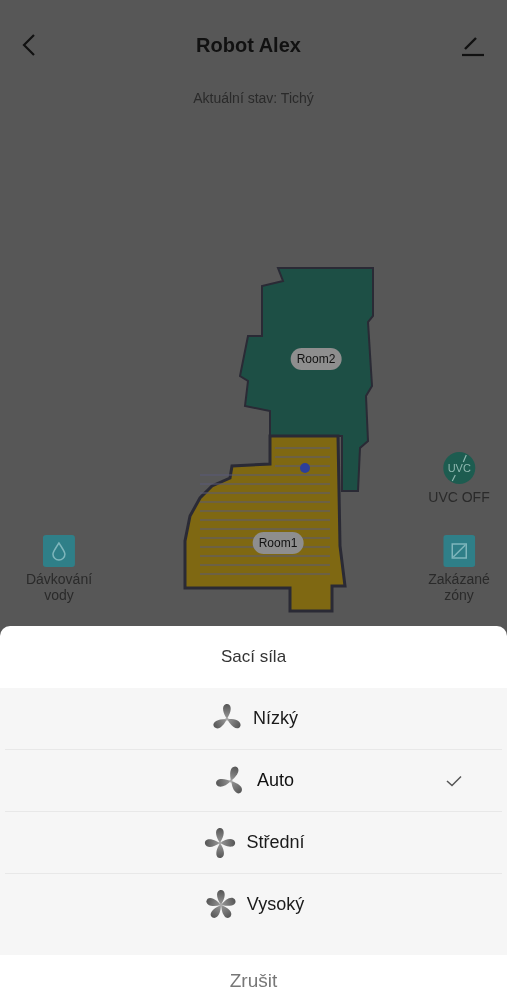 The image size is (507, 1007). What do you see at coordinates (59, 551) in the screenshot?
I see `water-drop-icon` at bounding box center [59, 551].